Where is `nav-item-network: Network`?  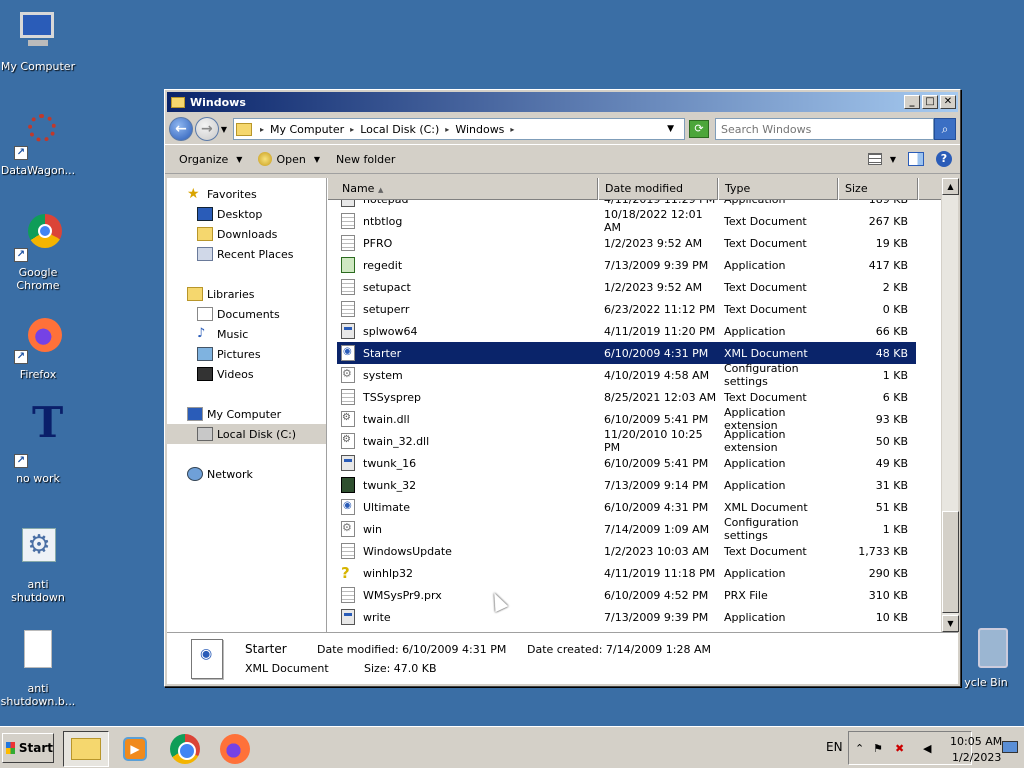
nav-item-network: Network is located at coordinates (246, 474).